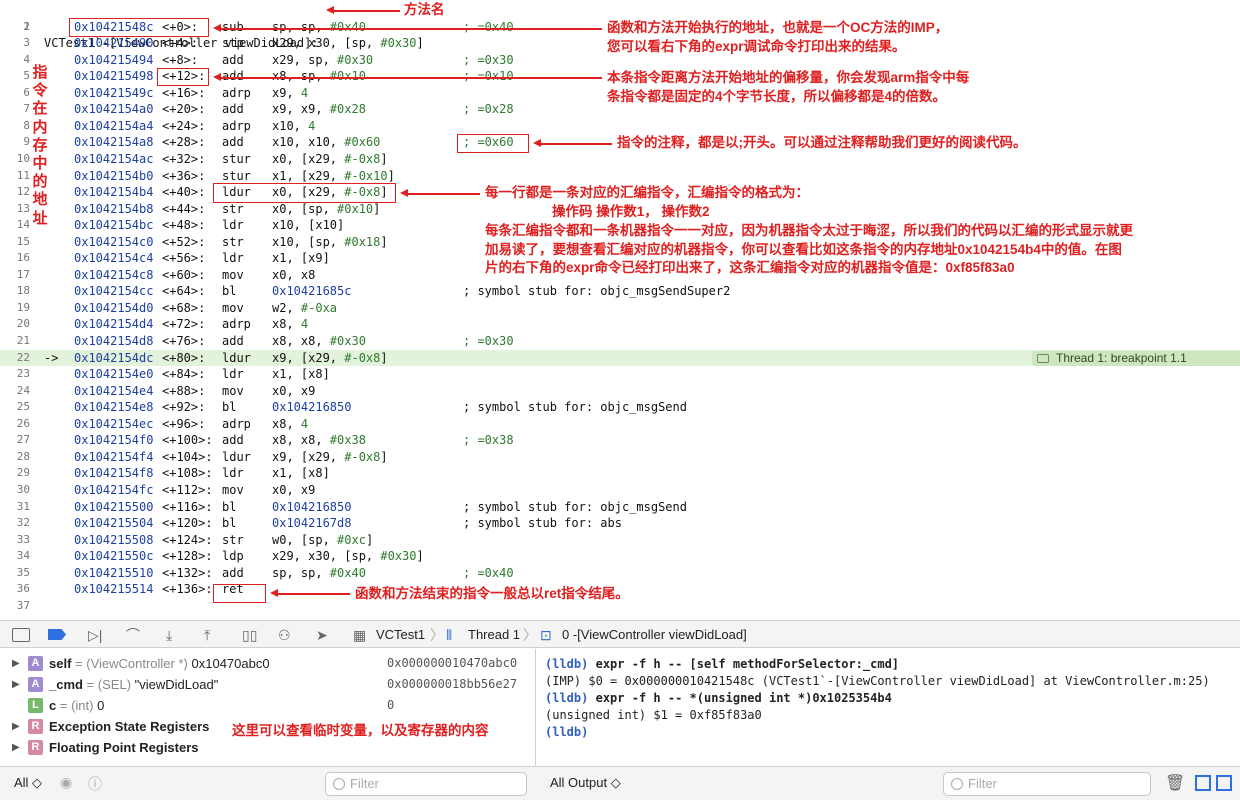  What do you see at coordinates (249, 635) in the screenshot?
I see `view-hierarchy-icon: ▯▯` at bounding box center [249, 635].